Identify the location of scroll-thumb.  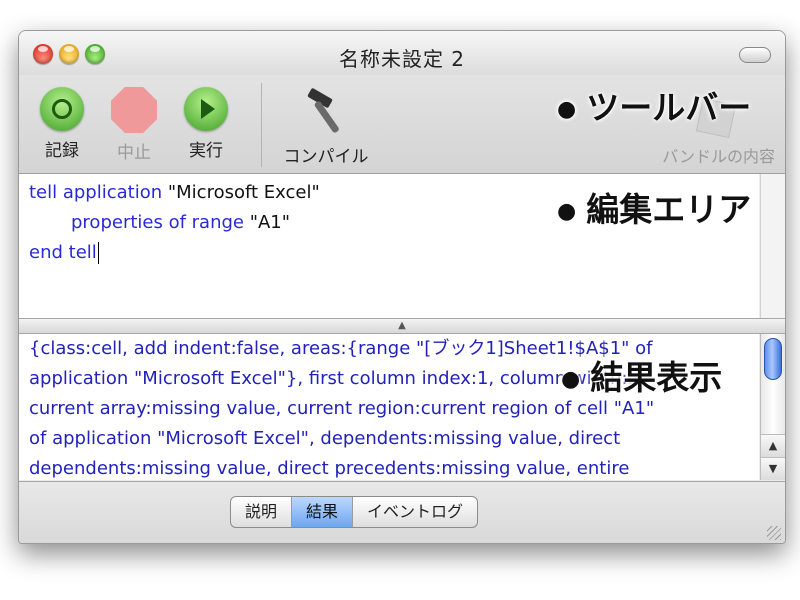
(773, 359).